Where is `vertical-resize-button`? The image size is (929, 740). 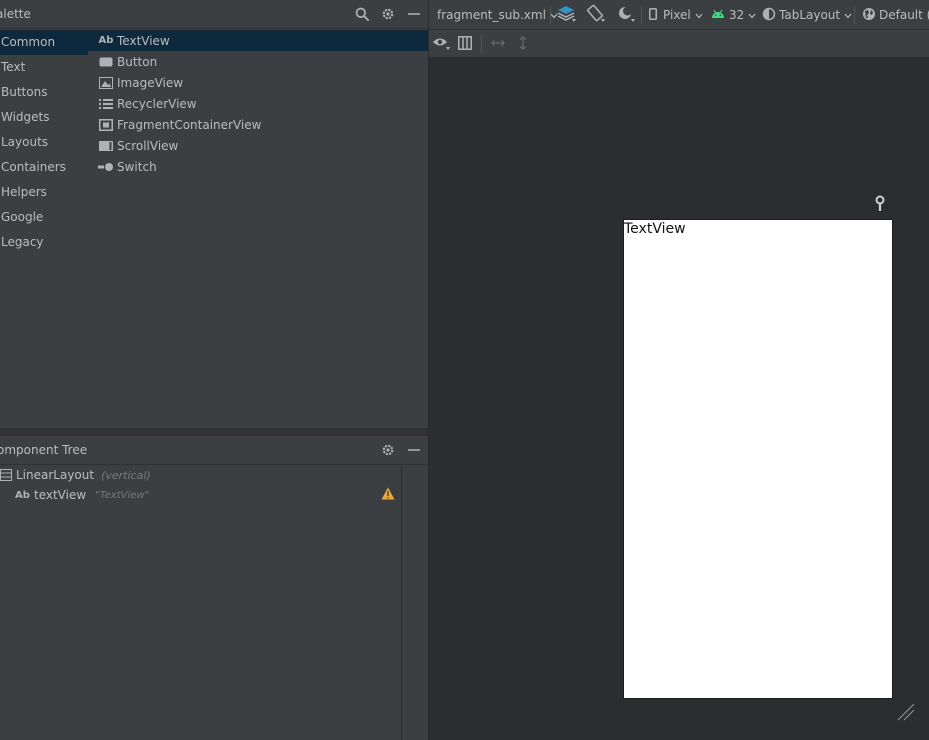 vertical-resize-button is located at coordinates (523, 44).